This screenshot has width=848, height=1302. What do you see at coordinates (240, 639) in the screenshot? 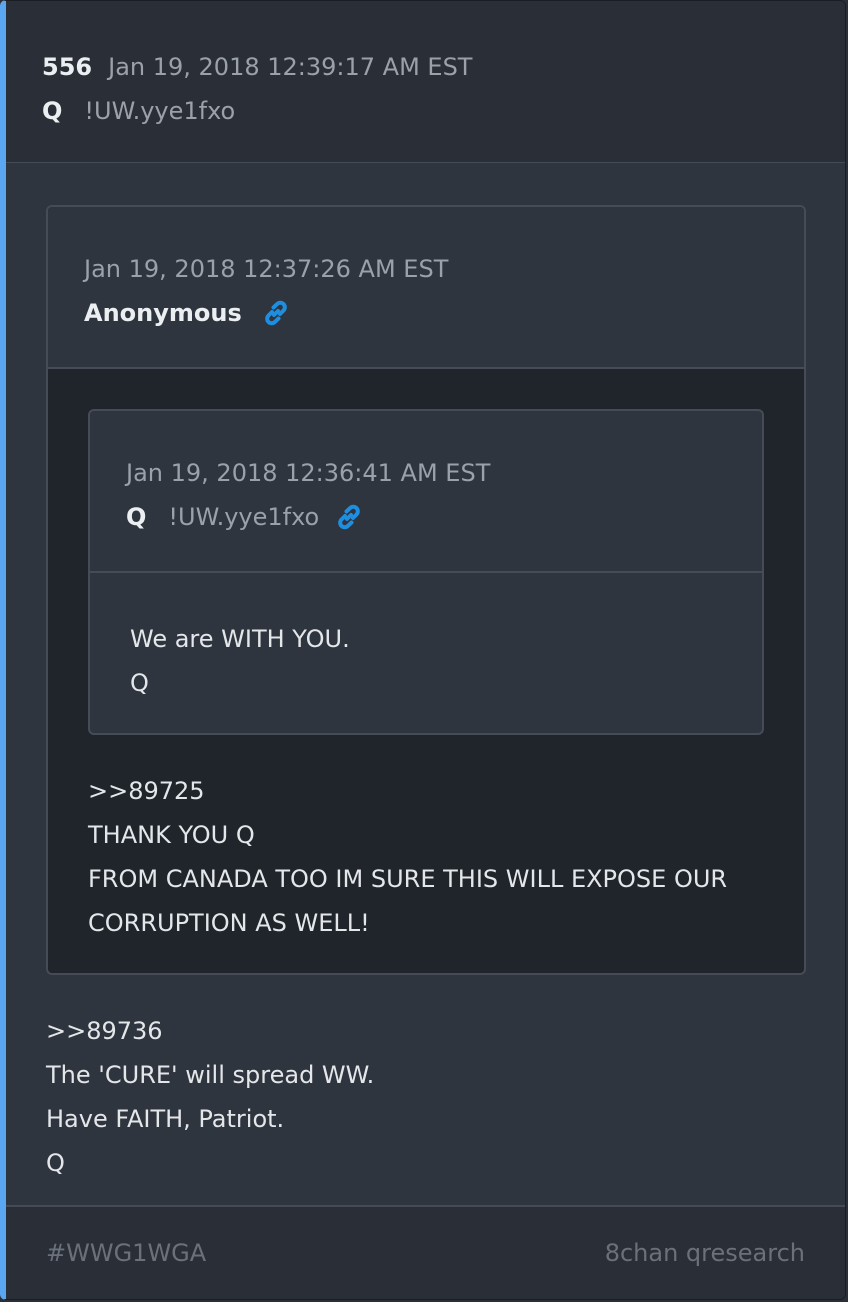
I see `text-line: We are WITH YOU.` at bounding box center [240, 639].